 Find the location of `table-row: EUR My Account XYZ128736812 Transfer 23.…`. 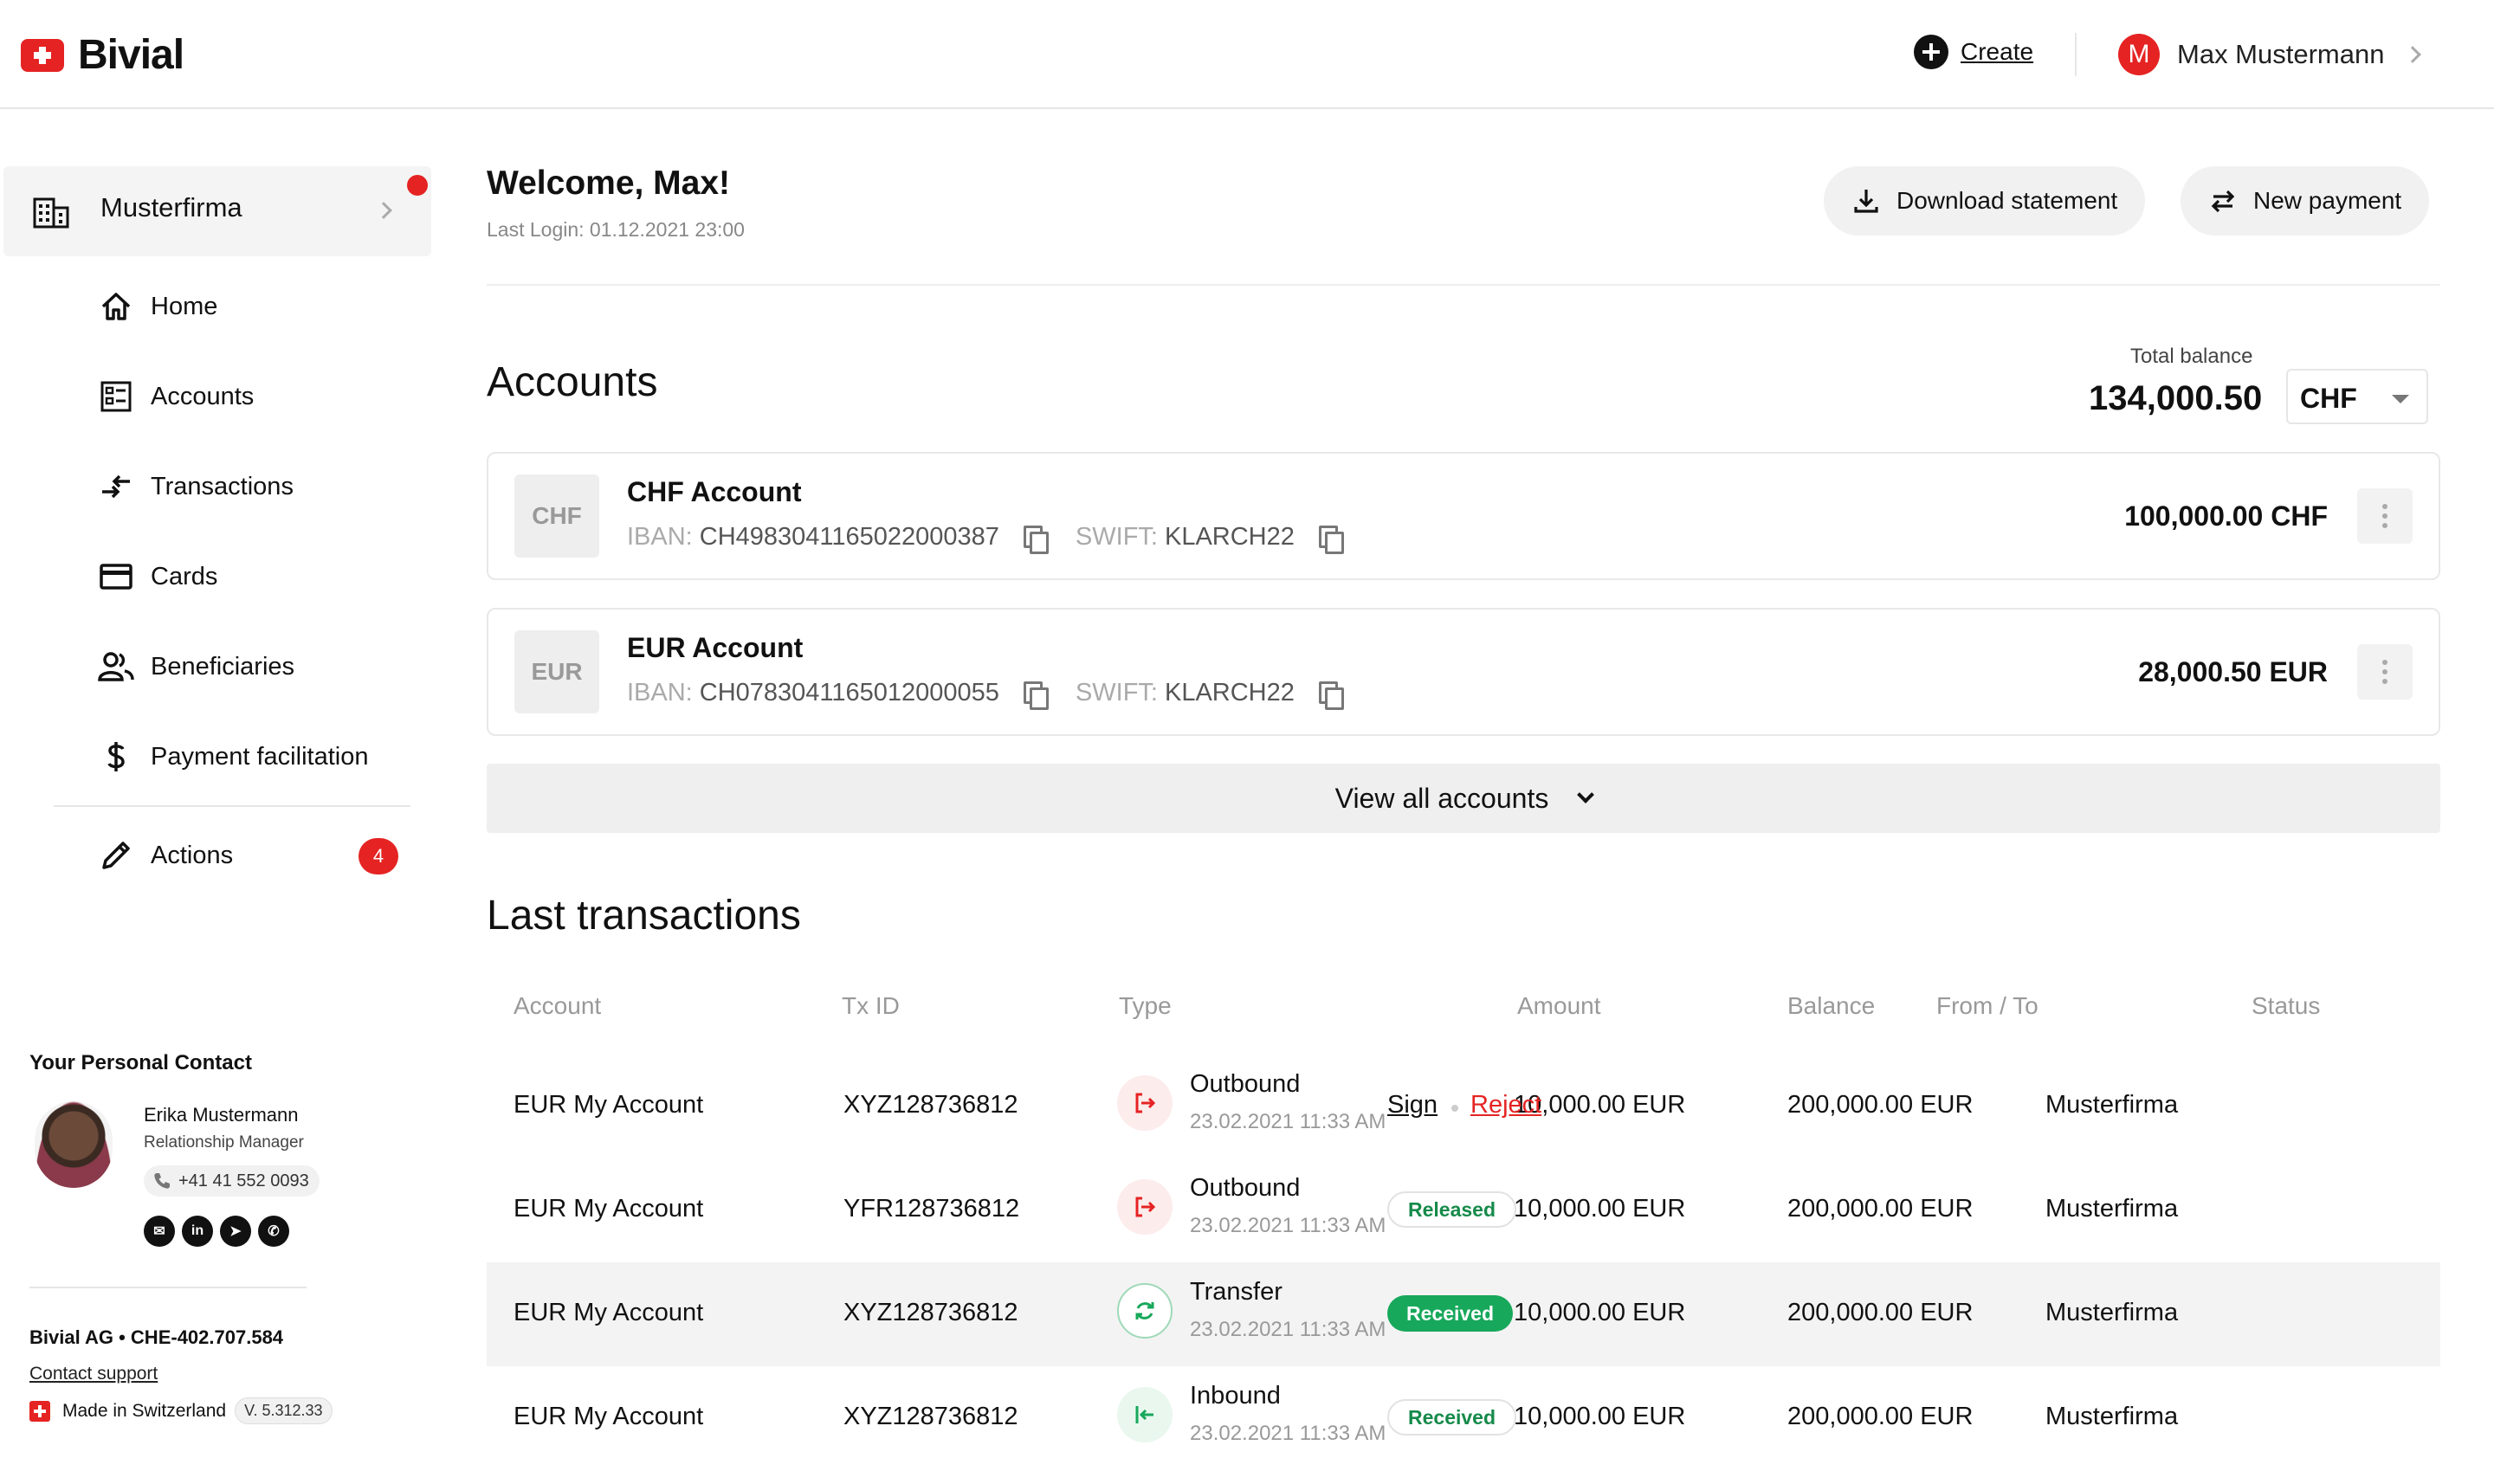

table-row: EUR My Account XYZ128736812 Transfer 23.… is located at coordinates (1463, 1314).